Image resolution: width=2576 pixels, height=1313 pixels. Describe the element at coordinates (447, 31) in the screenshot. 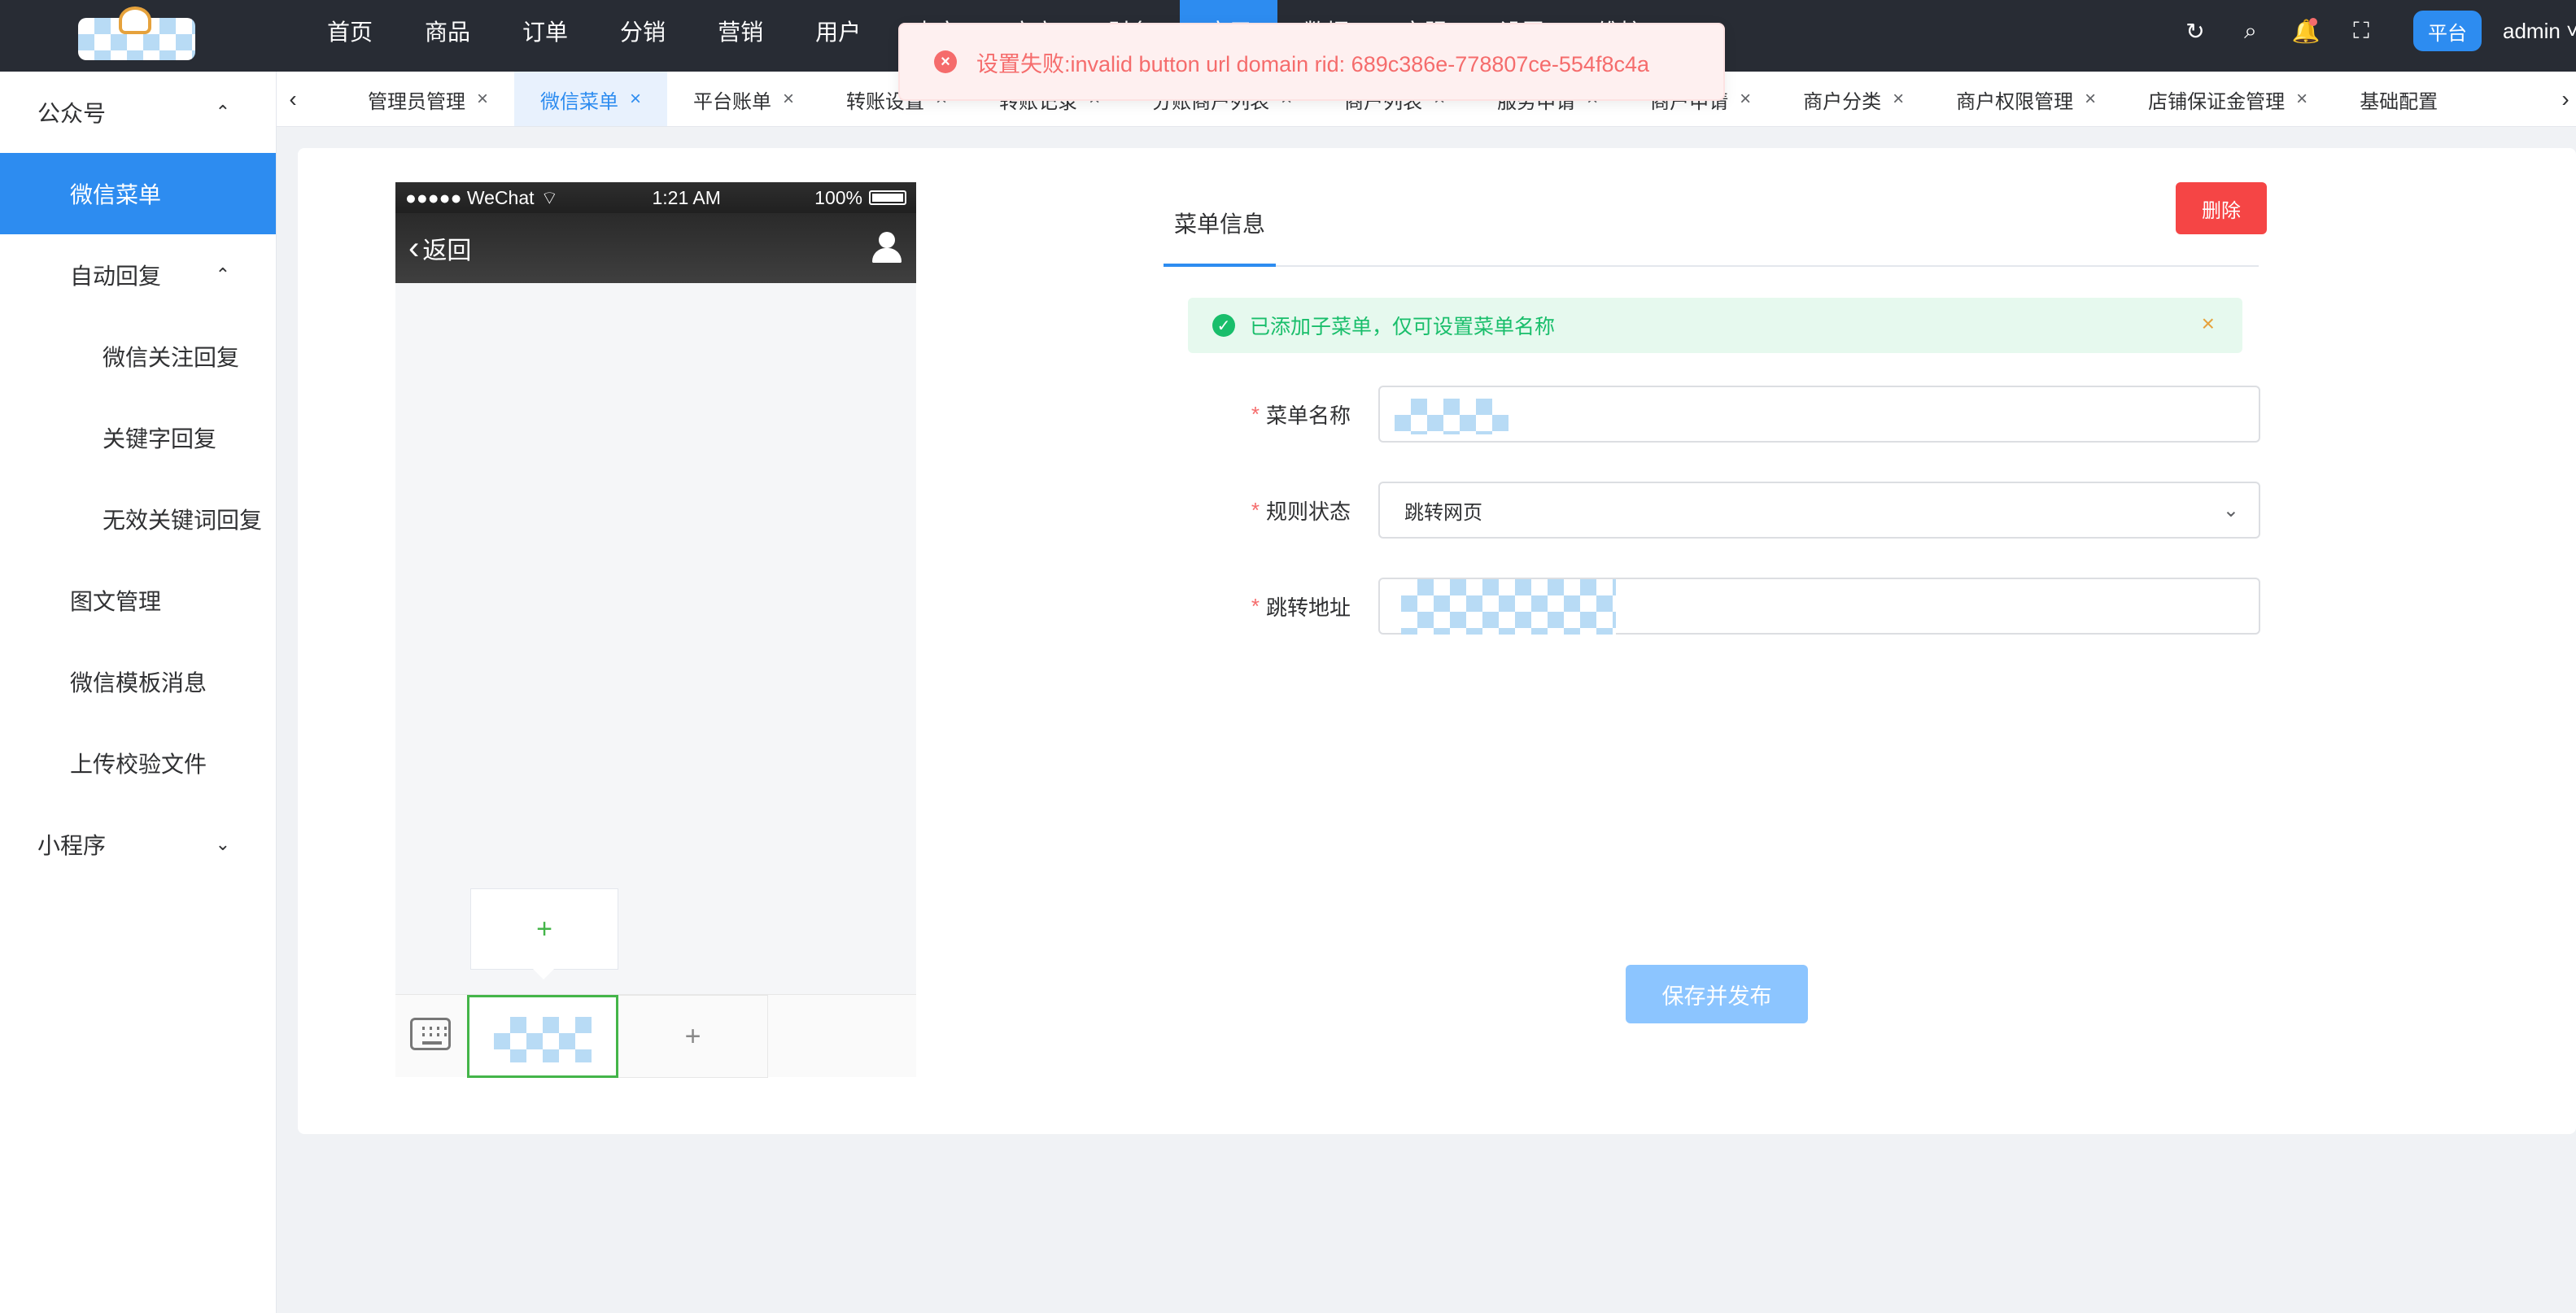

I see `nav-products: 商品` at that location.